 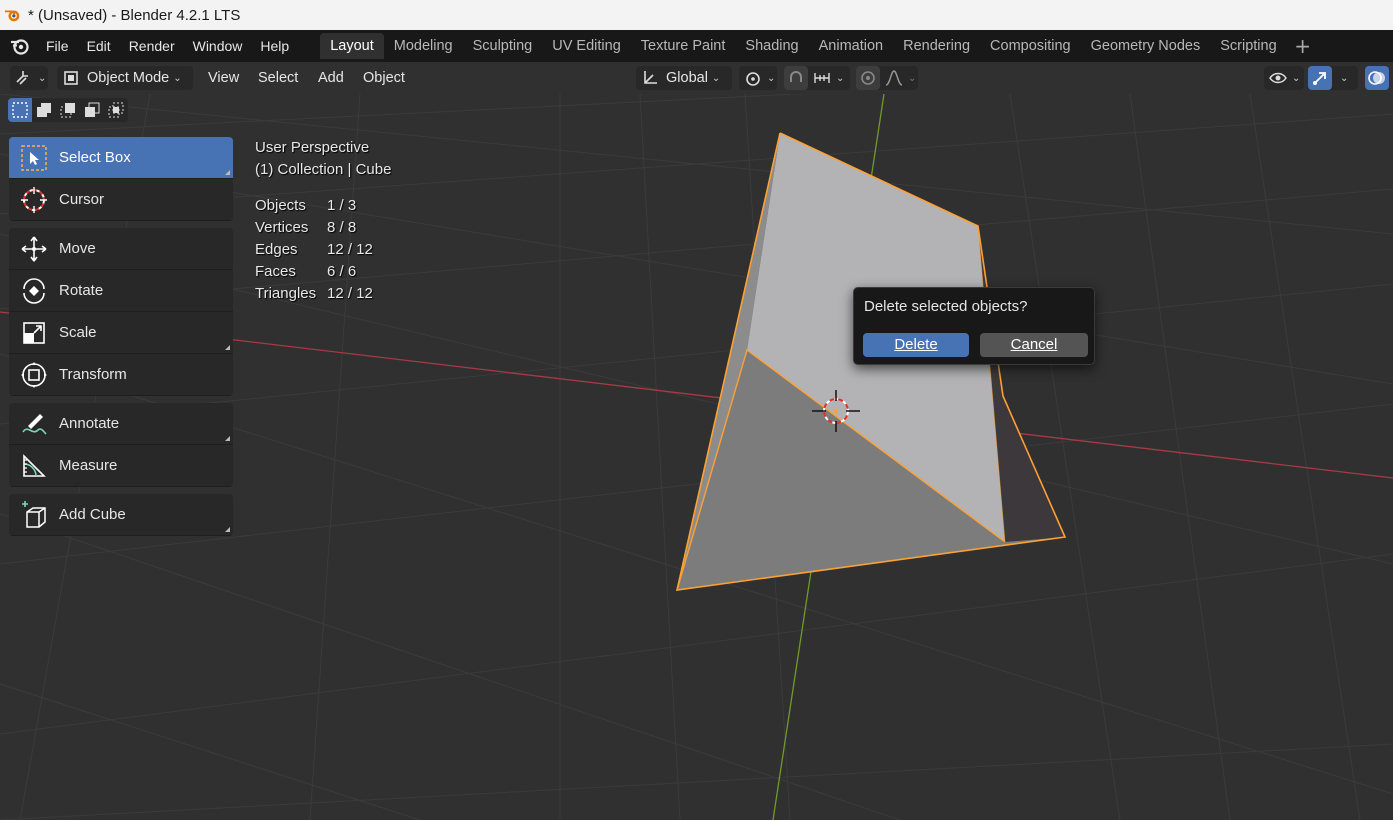 What do you see at coordinates (121, 466) in the screenshot?
I see `tool-measure: Measure` at bounding box center [121, 466].